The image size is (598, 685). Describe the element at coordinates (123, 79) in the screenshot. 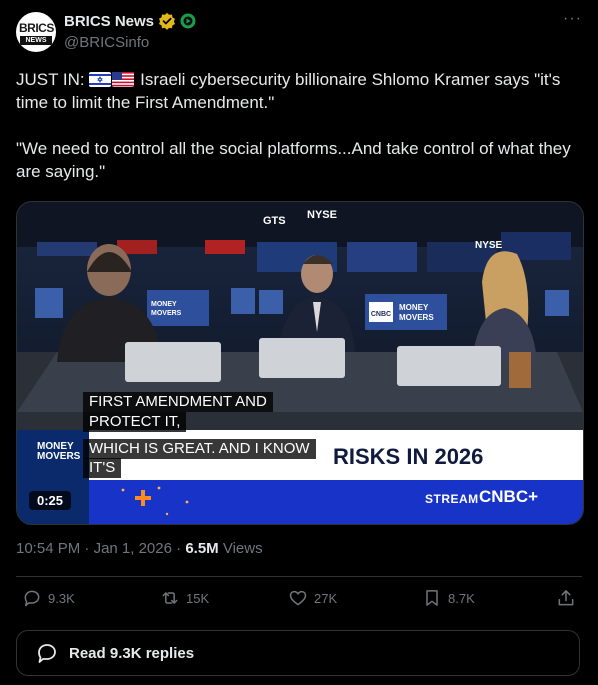

I see `us-flag-icon` at that location.